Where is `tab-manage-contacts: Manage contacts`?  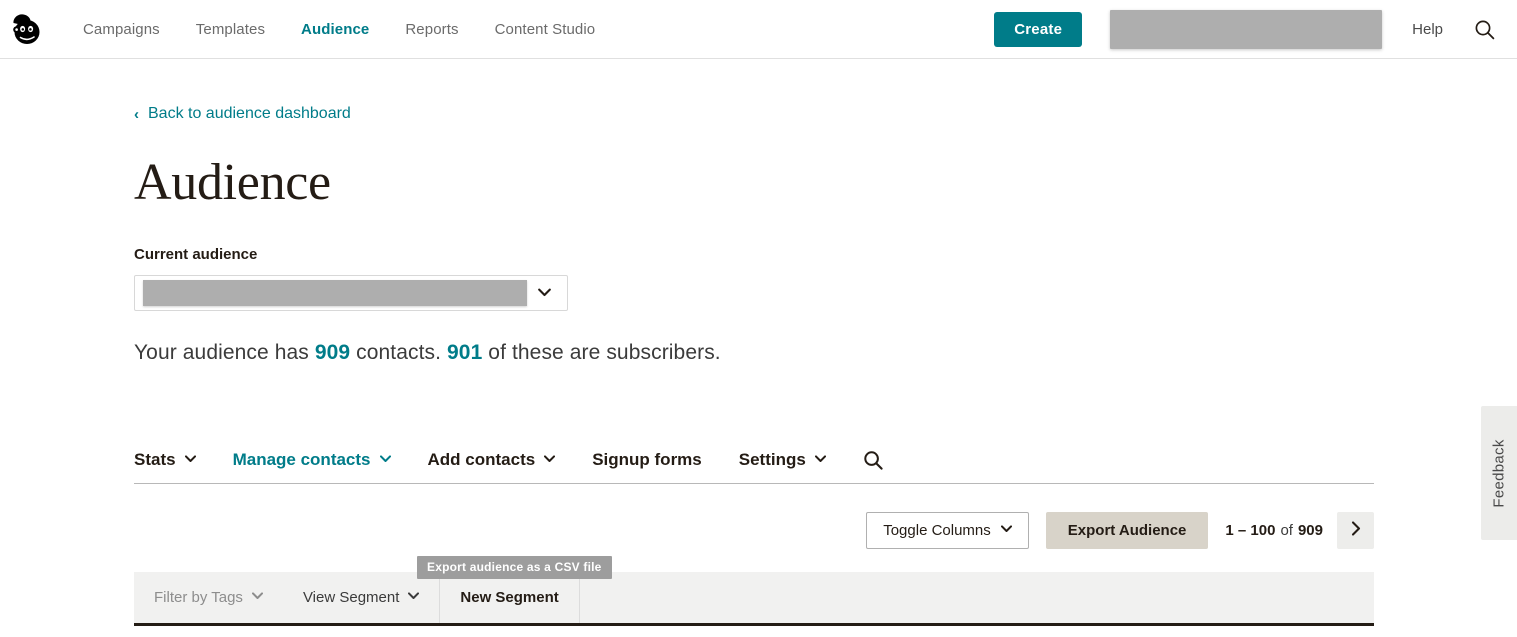 tab-manage-contacts: Manage contacts is located at coordinates (312, 460).